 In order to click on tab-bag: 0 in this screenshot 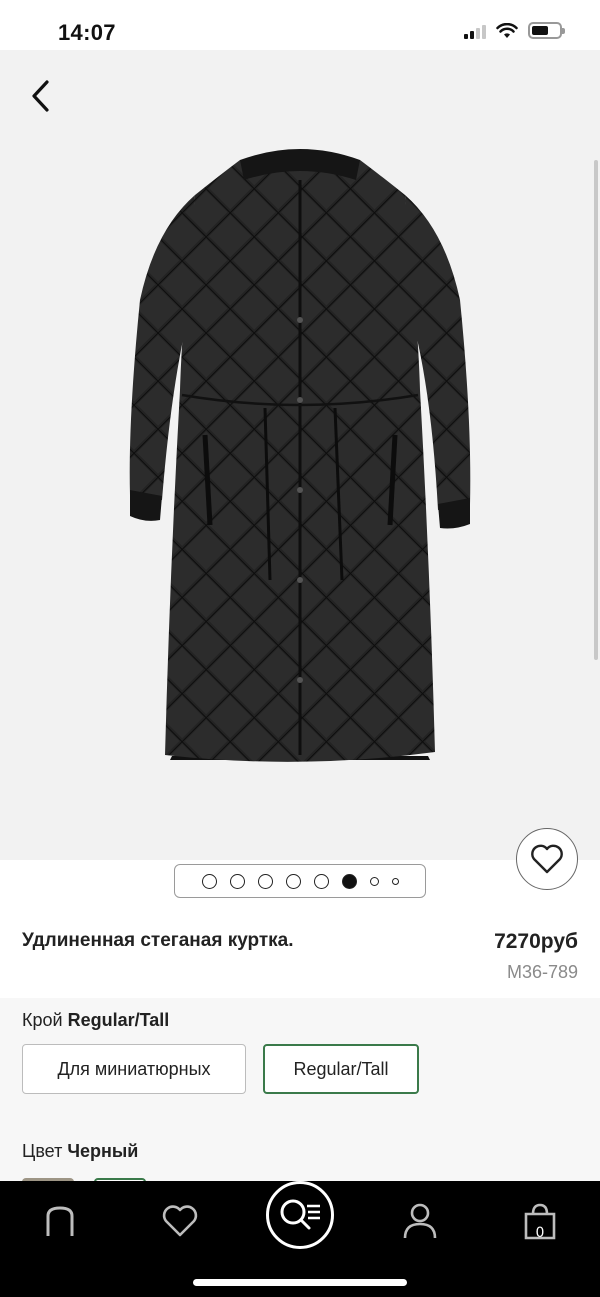, I will do `click(540, 1221)`.